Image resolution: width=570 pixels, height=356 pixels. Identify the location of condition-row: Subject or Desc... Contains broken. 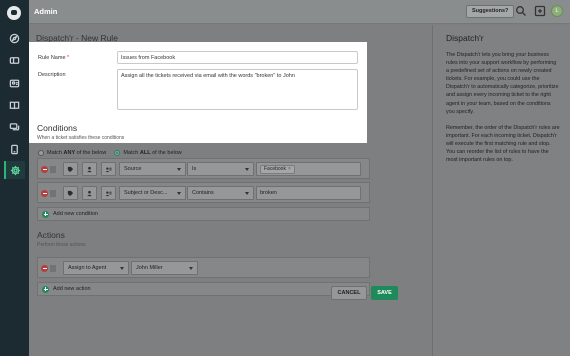
(203, 192).